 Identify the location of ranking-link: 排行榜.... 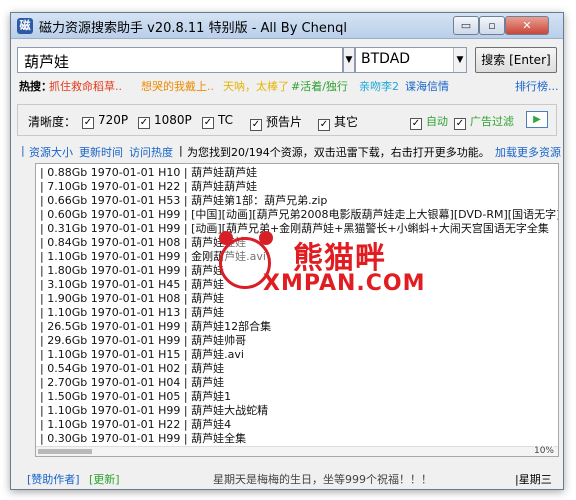
(537, 86).